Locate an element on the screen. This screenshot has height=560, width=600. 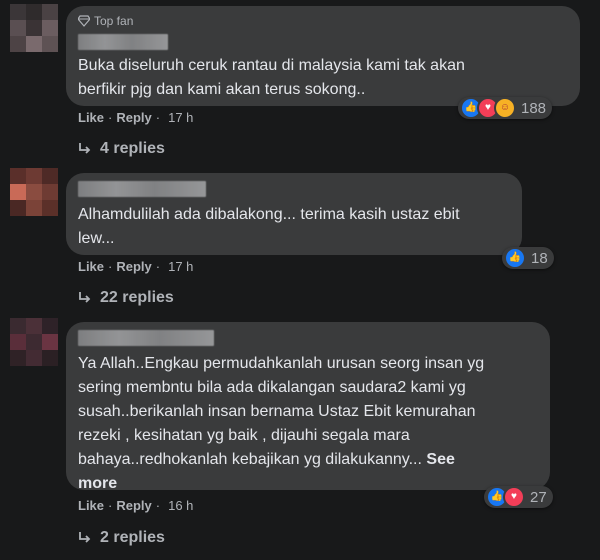
badge-label: Top fan is located at coordinates (114, 21).